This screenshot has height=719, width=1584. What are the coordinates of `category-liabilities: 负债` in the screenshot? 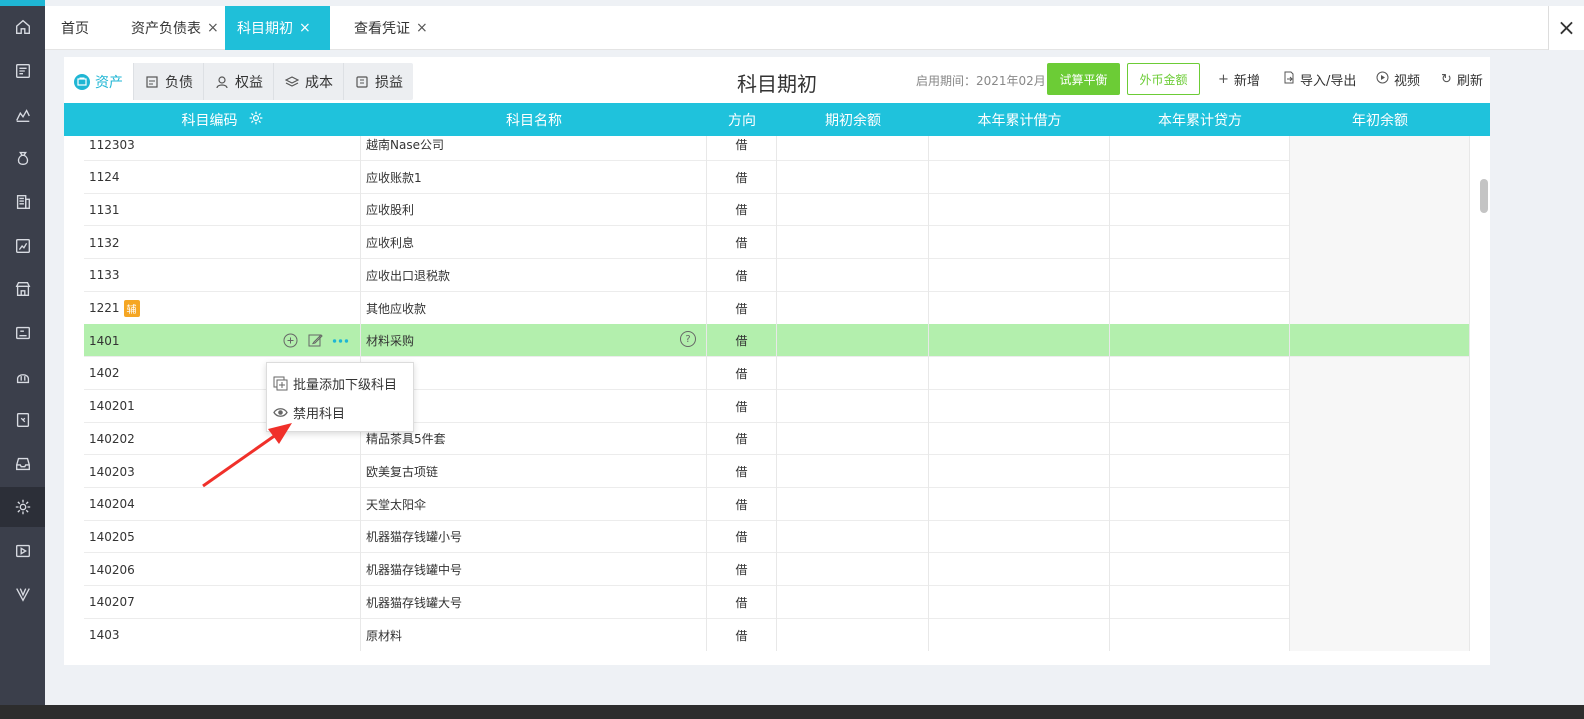 It's located at (169, 81).